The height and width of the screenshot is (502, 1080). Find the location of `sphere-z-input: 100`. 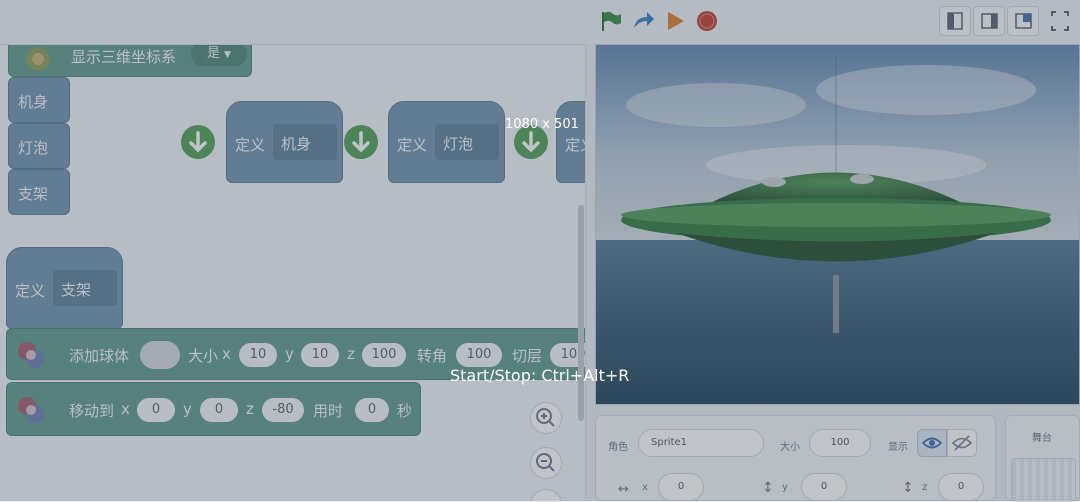

sphere-z-input: 100 is located at coordinates (384, 355).